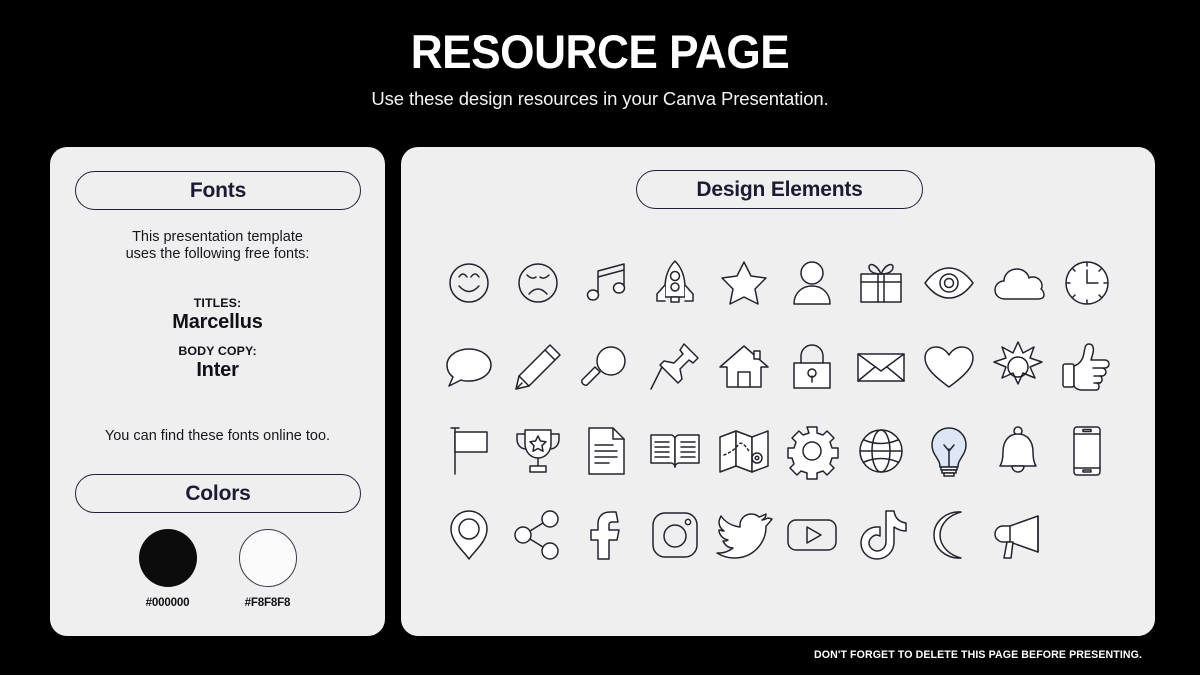  Describe the element at coordinates (744, 535) in the screenshot. I see `twitter-icon` at that location.